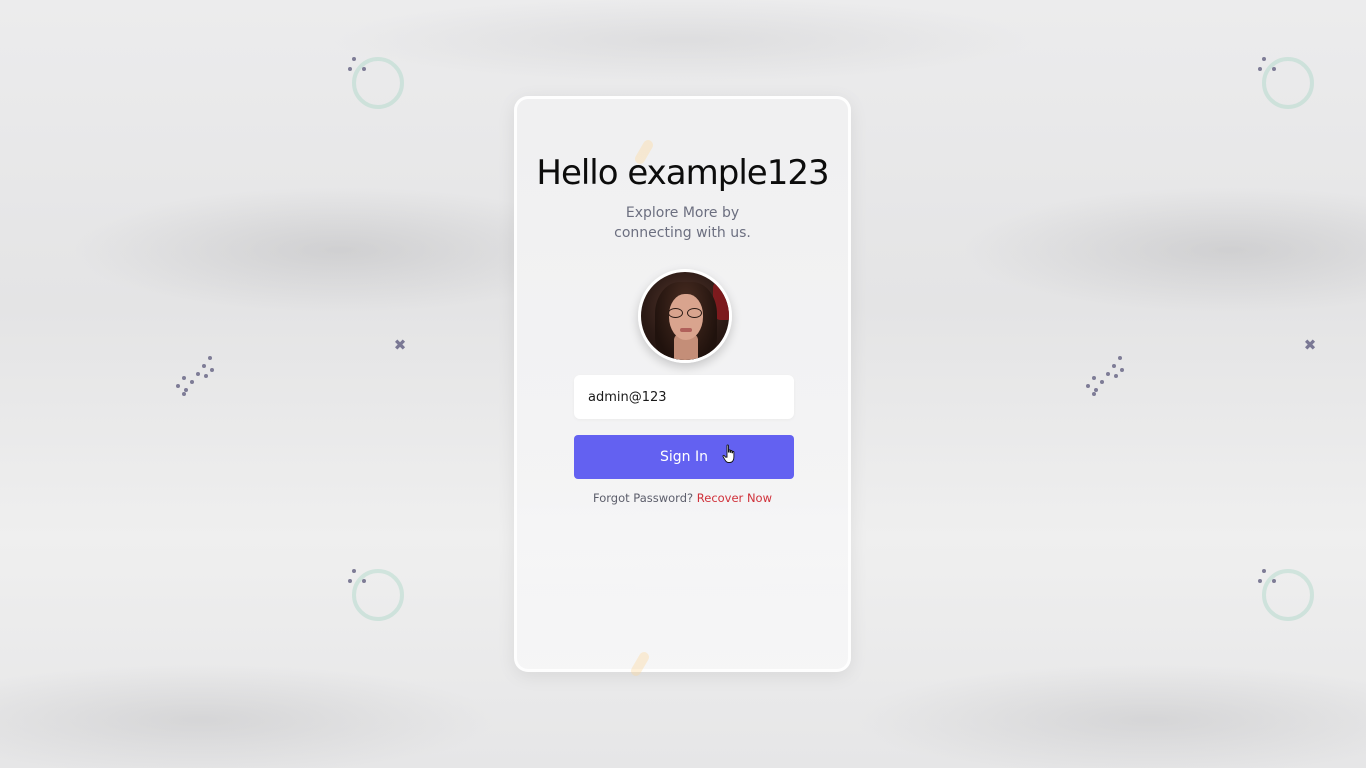 The width and height of the screenshot is (1366, 768). I want to click on recover-now-link: Recover Now, so click(734, 498).